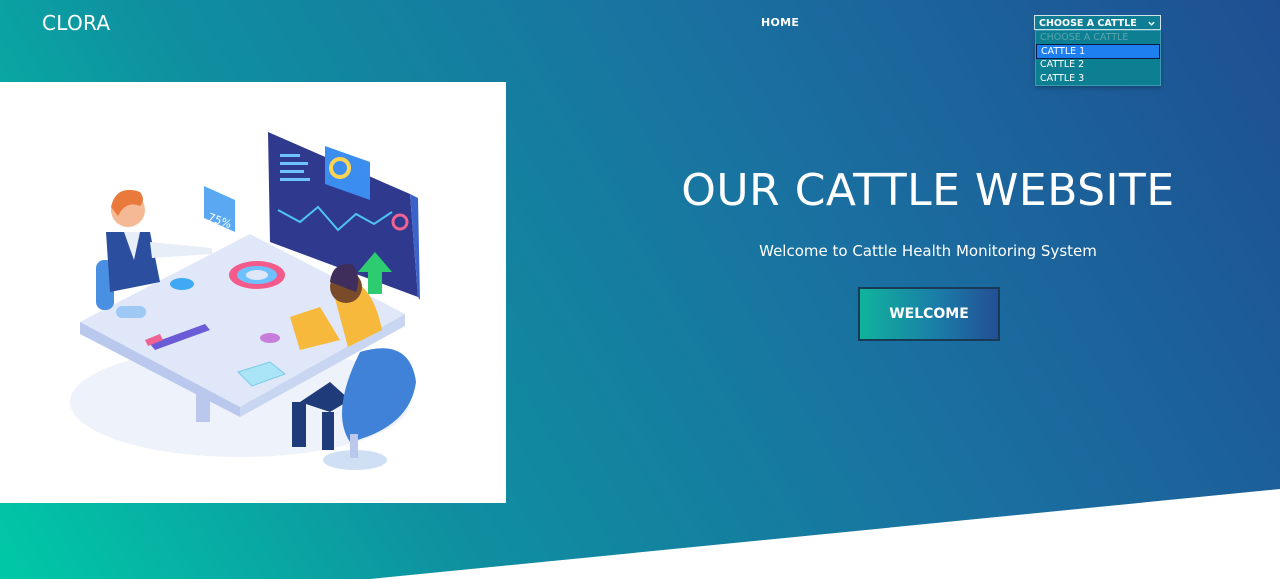 Image resolution: width=1280 pixels, height=579 pixels. I want to click on option-choose-cattle: CHOOSE A CATTLE, so click(1098, 38).